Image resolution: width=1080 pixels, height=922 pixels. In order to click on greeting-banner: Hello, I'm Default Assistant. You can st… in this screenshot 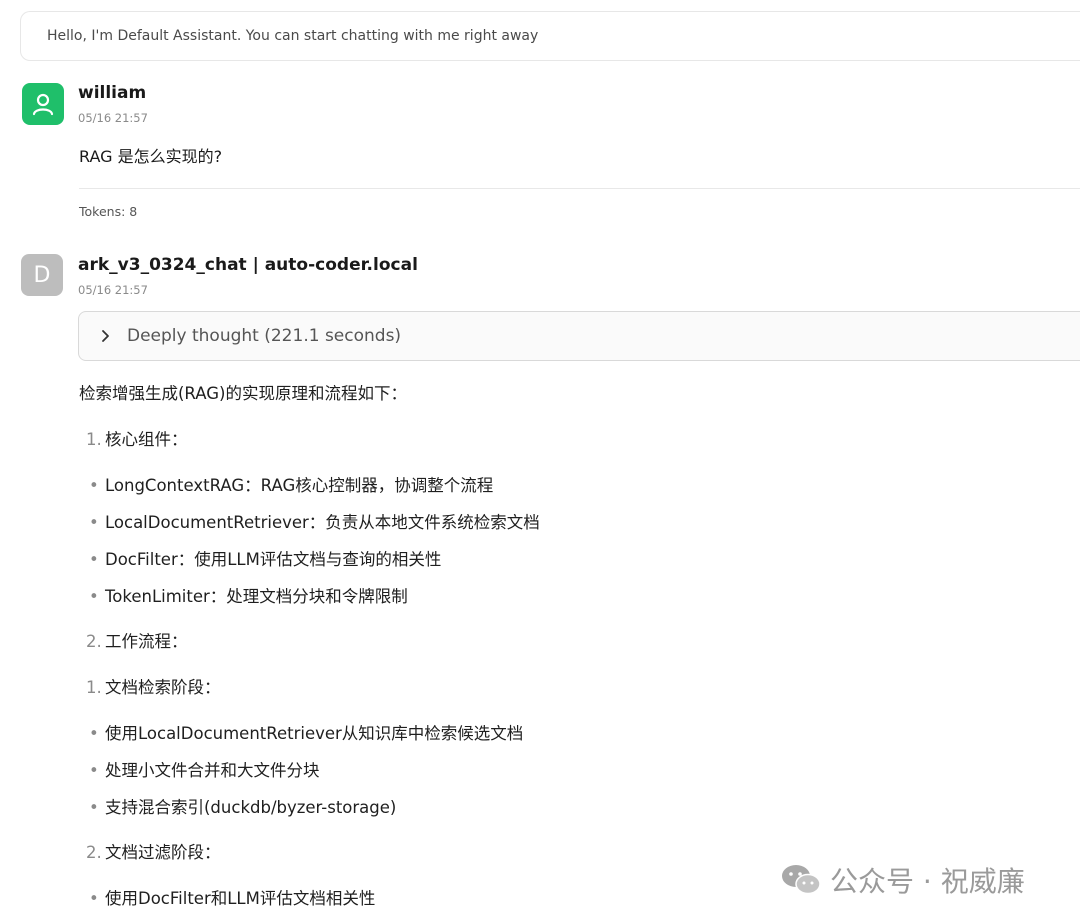, I will do `click(550, 36)`.